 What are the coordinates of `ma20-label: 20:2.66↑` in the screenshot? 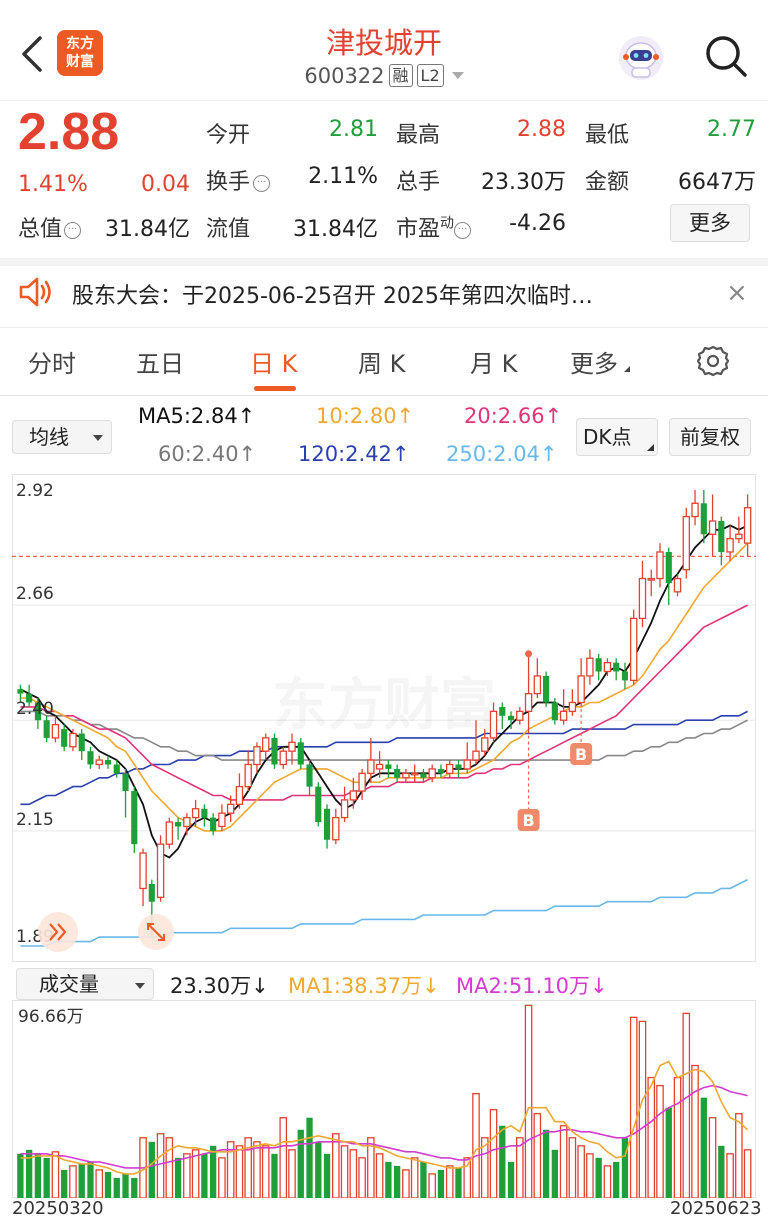 It's located at (513, 416).